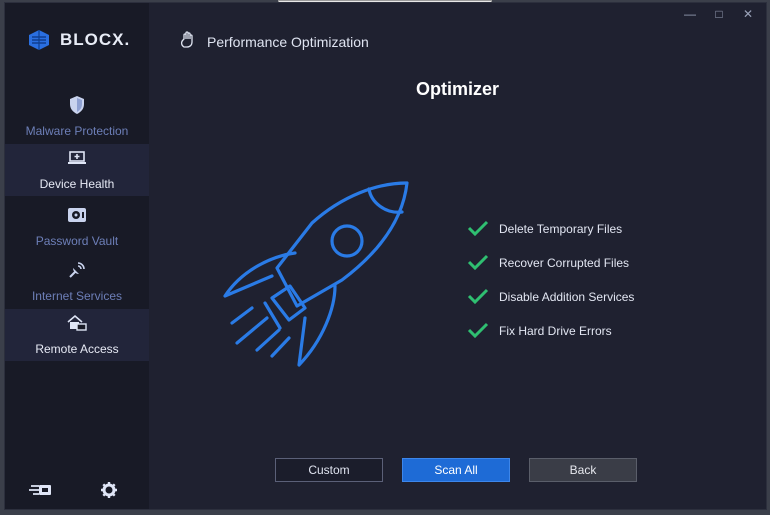  I want to click on window-controls: — □ ✕, so click(719, 14).